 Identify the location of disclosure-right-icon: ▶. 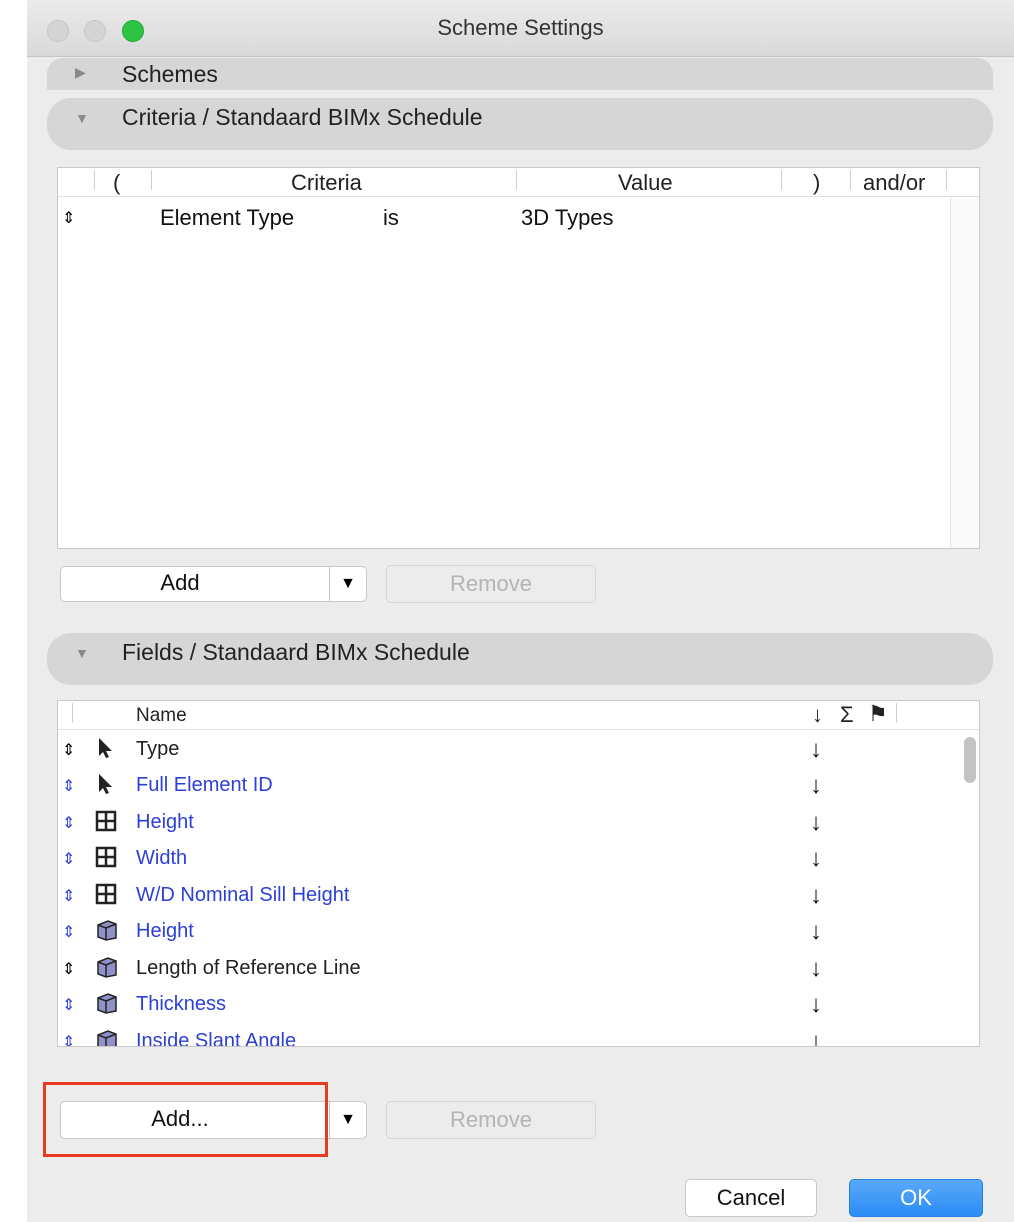
(80, 72).